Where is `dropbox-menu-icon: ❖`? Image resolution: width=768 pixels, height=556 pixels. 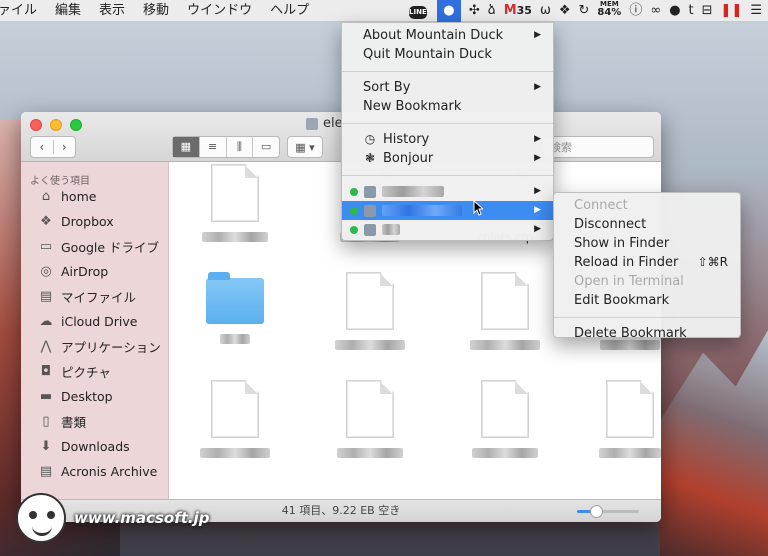 dropbox-menu-icon: ❖ is located at coordinates (565, 11).